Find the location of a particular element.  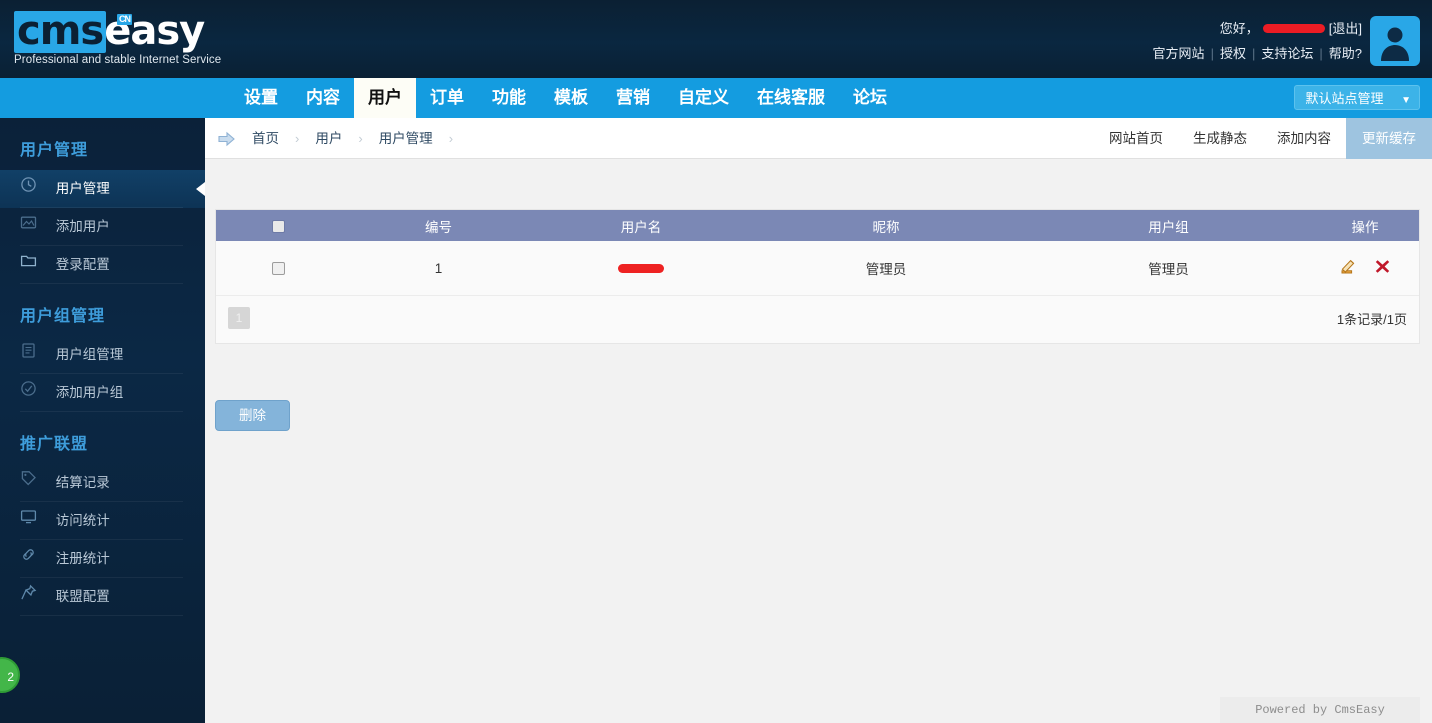

breadcrumb-bar: 首页 › 用户 › 用户管理 › 网站首页 生成静态 添加内容 更新缓存 is located at coordinates (818, 138).